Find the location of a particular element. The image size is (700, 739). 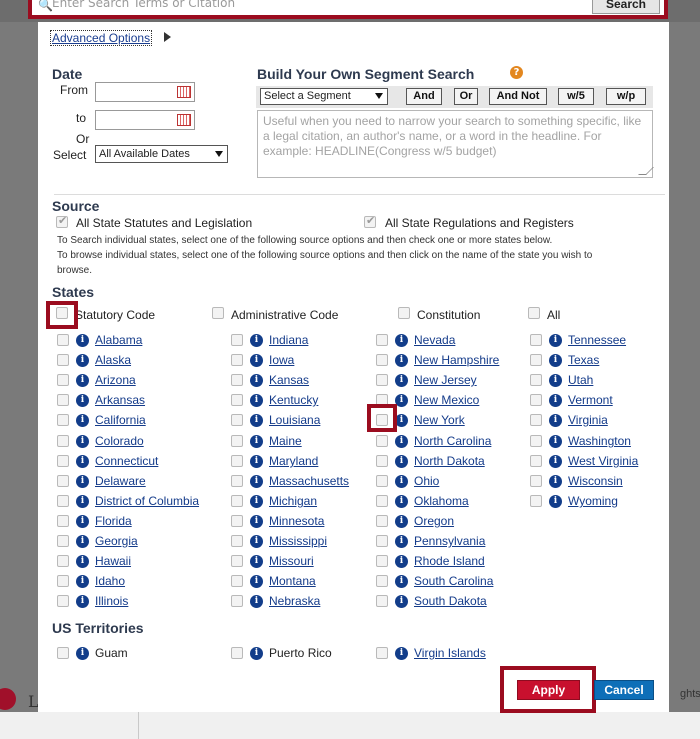

state-checkbox-hawaii is located at coordinates (63, 561).